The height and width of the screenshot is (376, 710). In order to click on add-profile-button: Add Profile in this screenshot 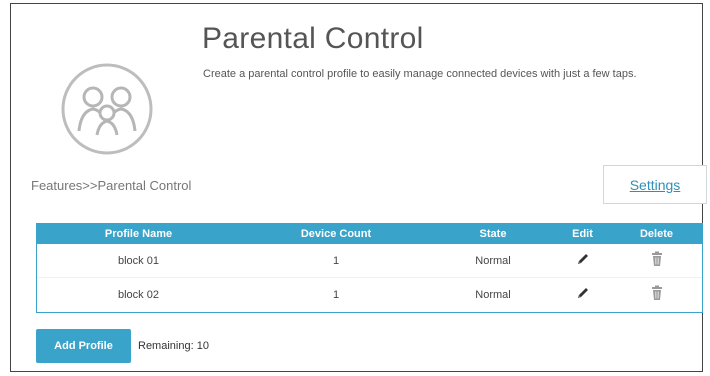, I will do `click(83, 346)`.